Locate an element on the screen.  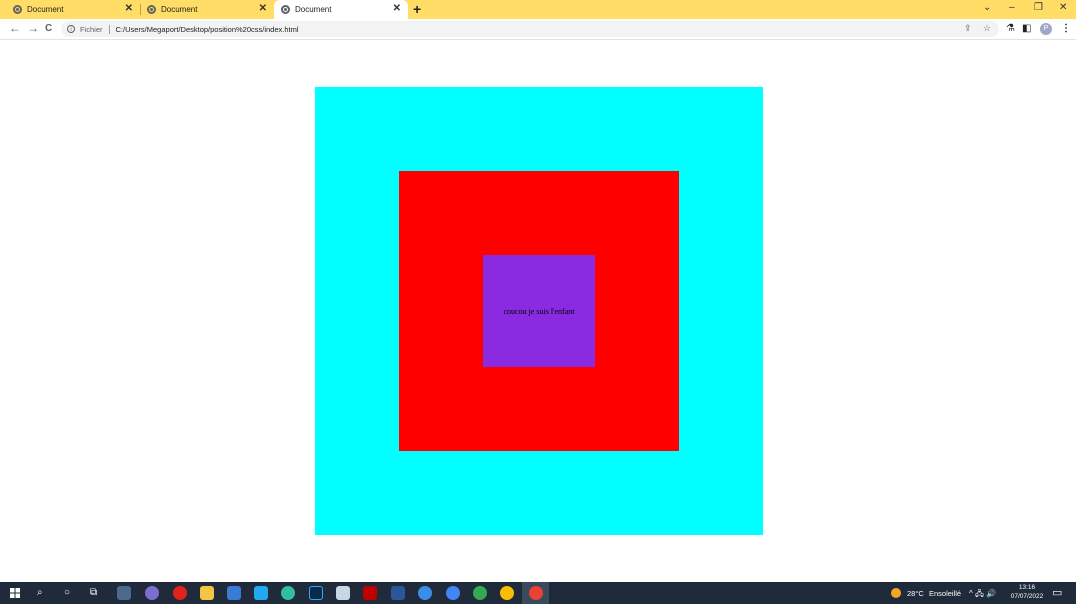
weather-condition: Ensoleillé is located at coordinates (945, 593).